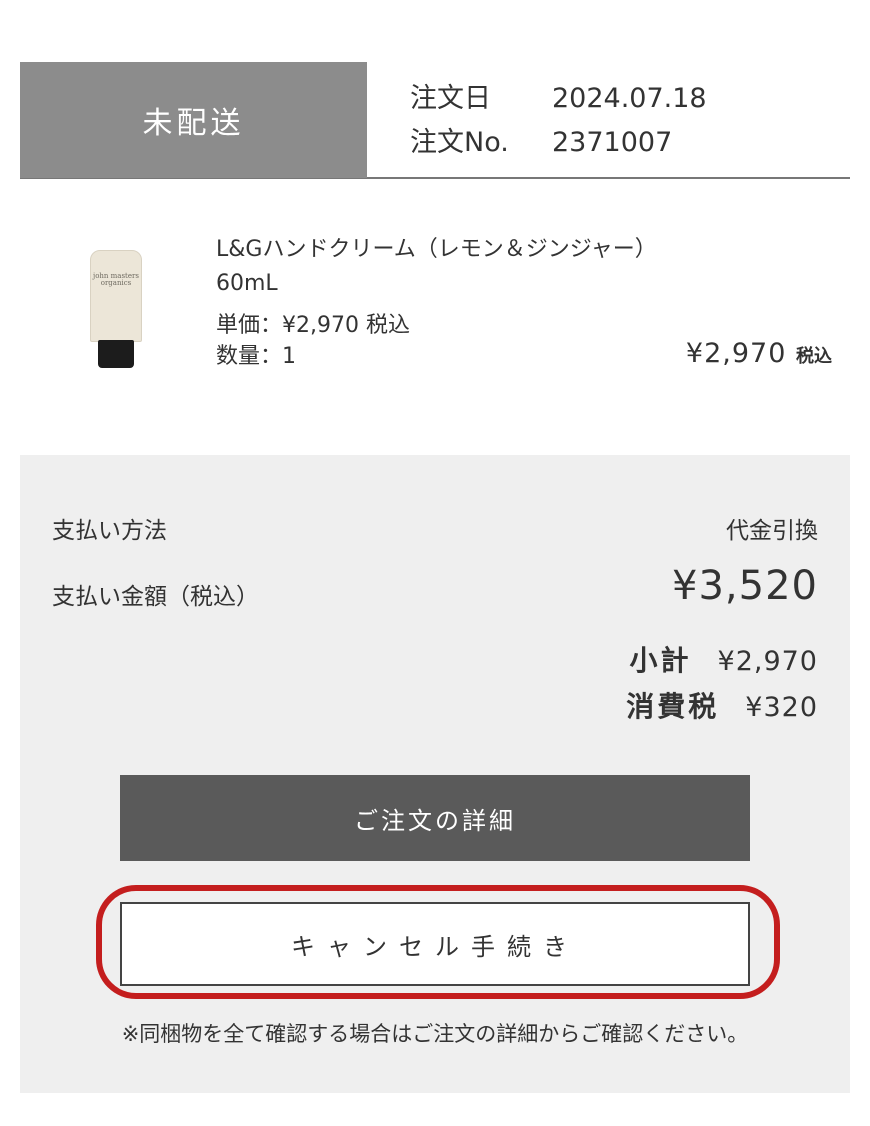 This screenshot has height=1126, width=870. What do you see at coordinates (116, 296) in the screenshot?
I see `hand-cream-tube-icon: john masters organics` at bounding box center [116, 296].